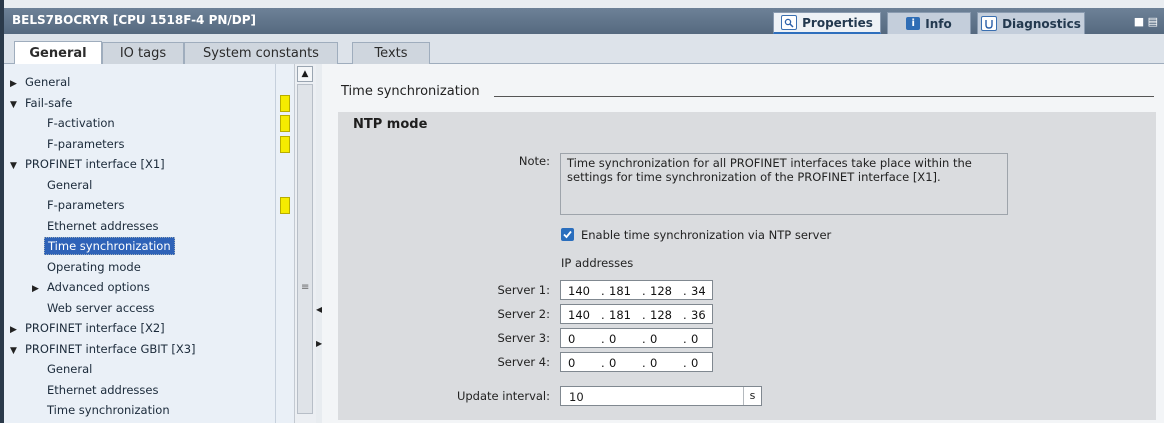 Image resolution: width=1164 pixels, height=423 pixels. Describe the element at coordinates (156, 287) in the screenshot. I see `nav-item: ▶ Advanced options` at that location.